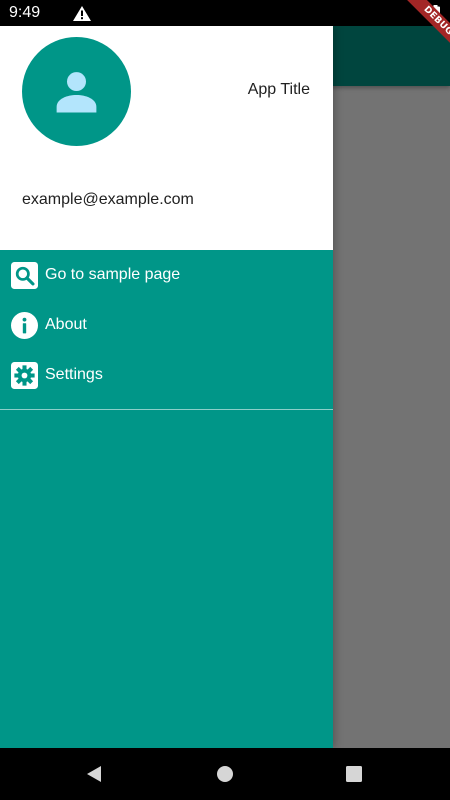  I want to click on status-time: 9:49, so click(25, 12).